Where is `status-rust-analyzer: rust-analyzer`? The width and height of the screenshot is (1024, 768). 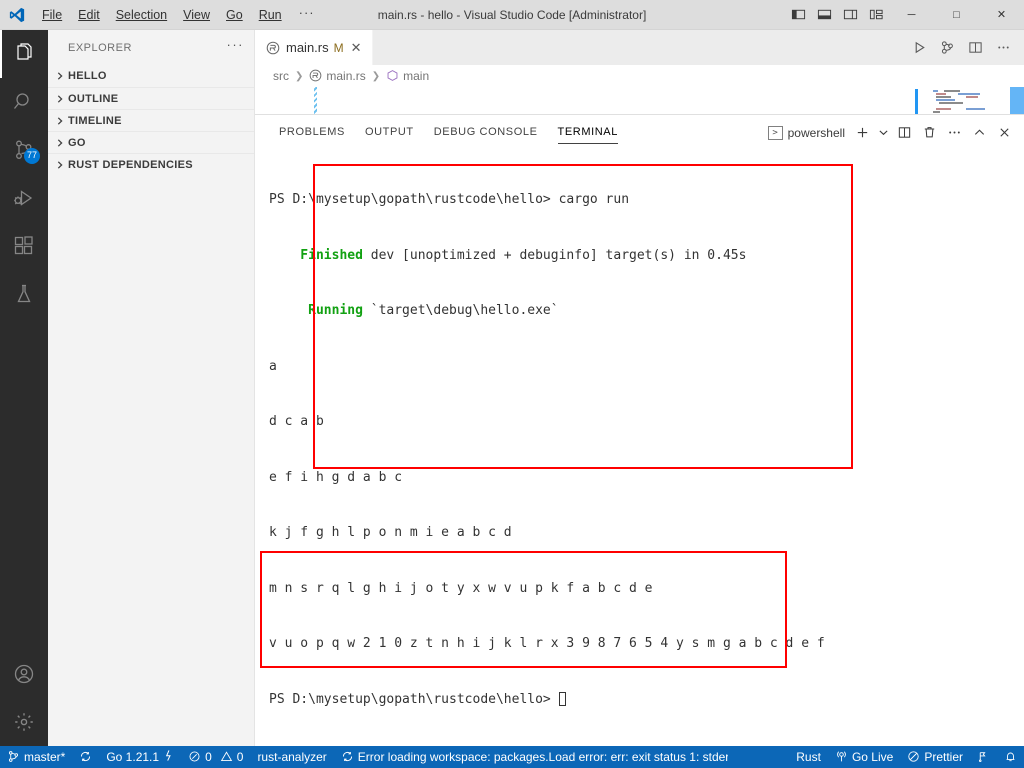 status-rust-analyzer: rust-analyzer is located at coordinates (291, 757).